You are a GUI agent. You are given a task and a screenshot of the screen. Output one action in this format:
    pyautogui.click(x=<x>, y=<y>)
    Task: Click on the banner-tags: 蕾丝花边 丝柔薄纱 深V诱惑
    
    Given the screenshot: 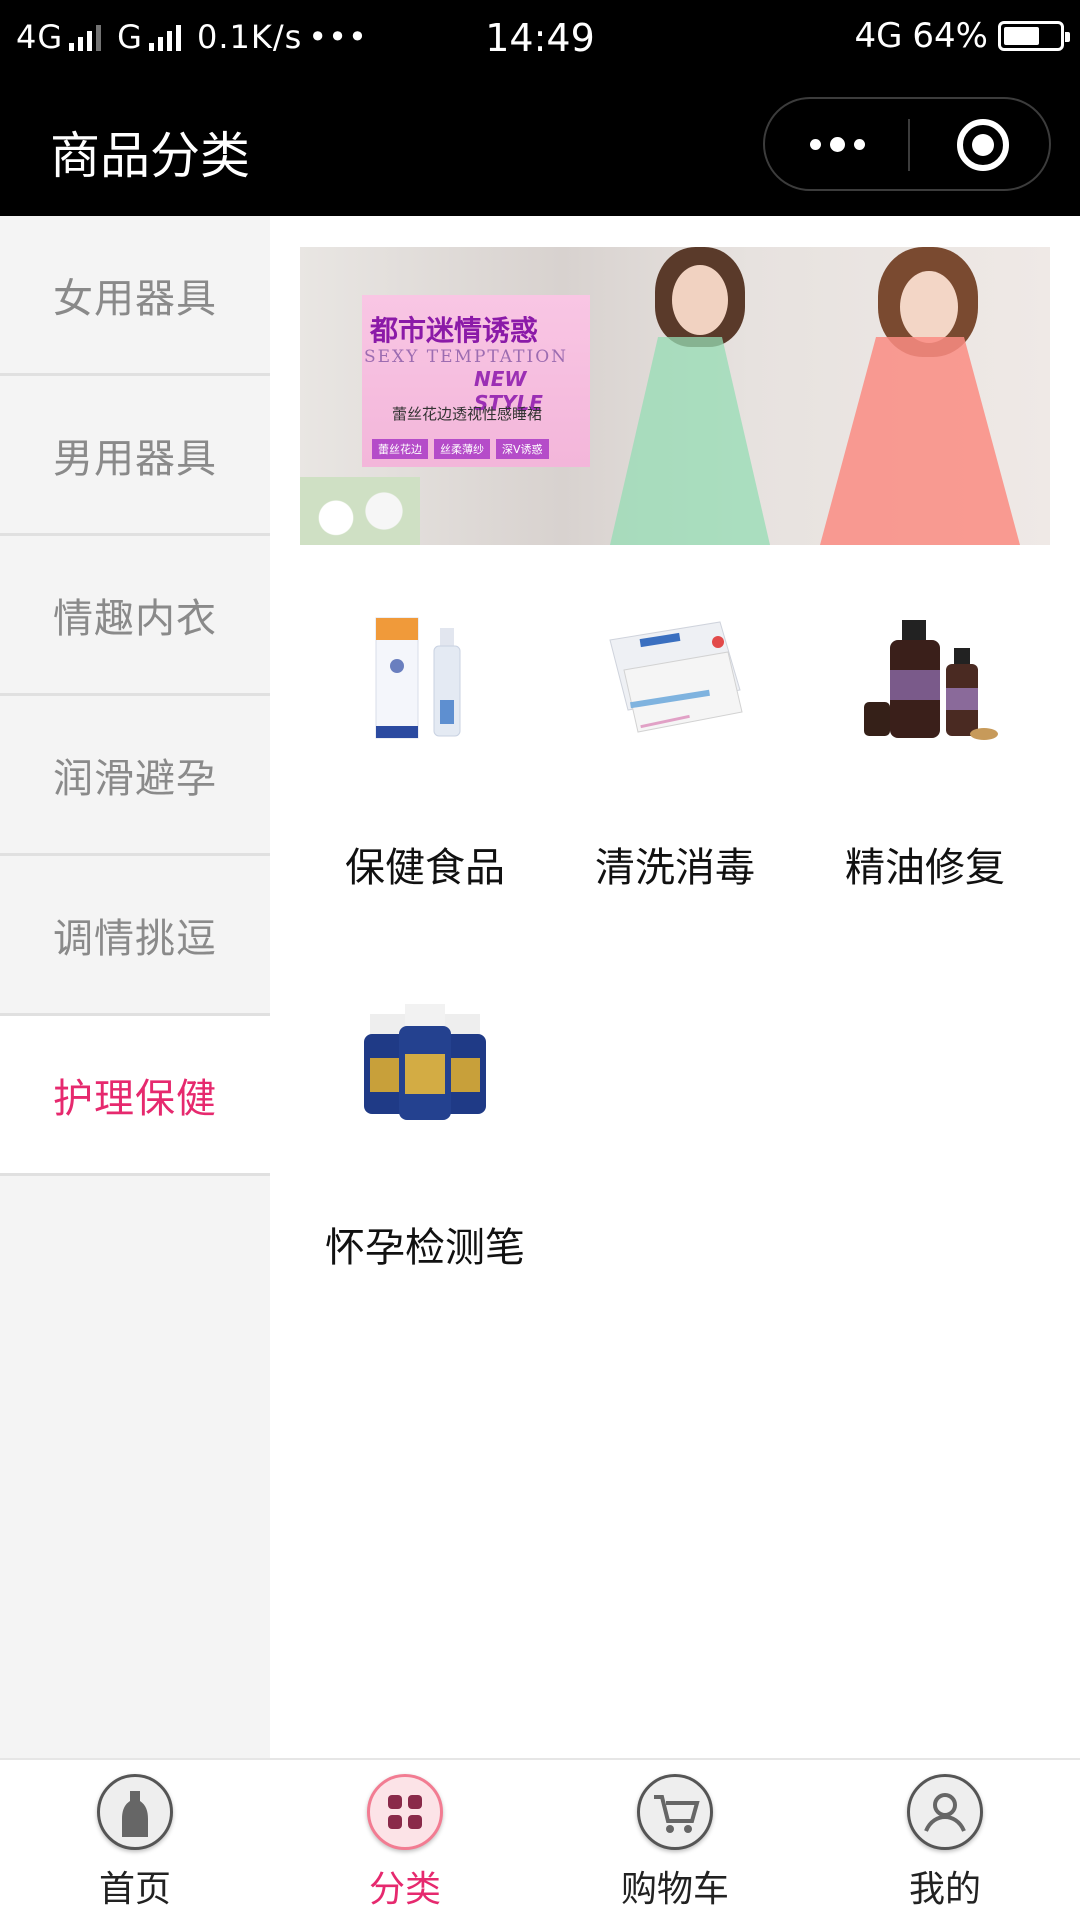 What is the action you would take?
    pyautogui.click(x=460, y=449)
    